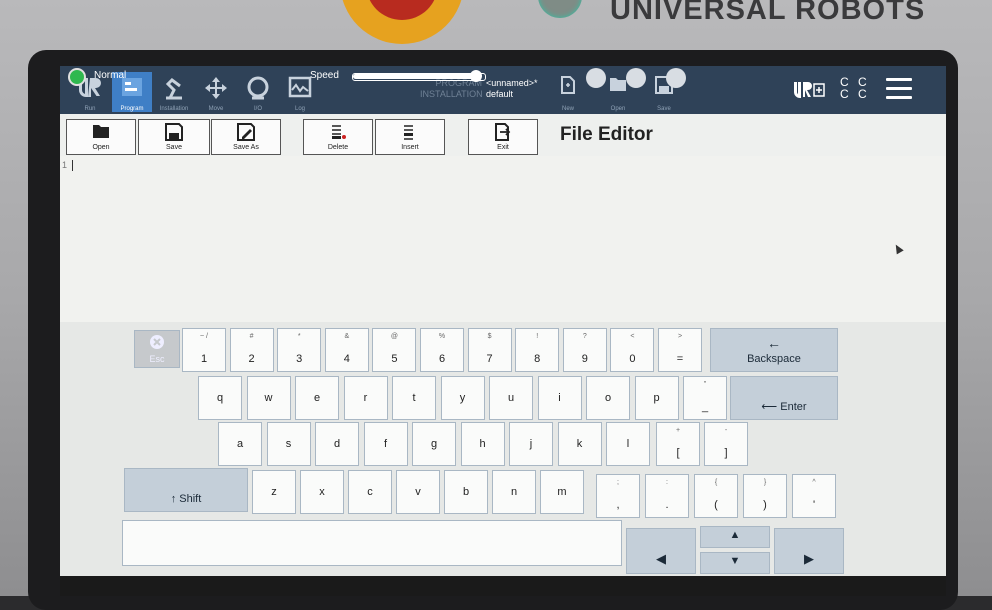  What do you see at coordinates (680, 350) in the screenshot?
I see `key-=: > =` at bounding box center [680, 350].